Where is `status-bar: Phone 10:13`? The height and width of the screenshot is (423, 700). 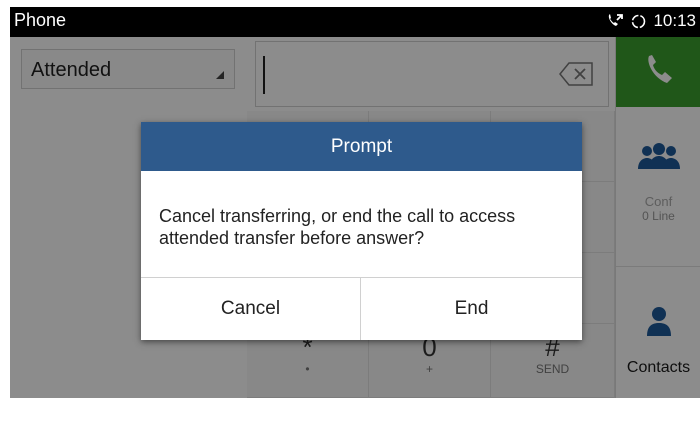
status-bar: Phone 10:13 is located at coordinates (355, 22).